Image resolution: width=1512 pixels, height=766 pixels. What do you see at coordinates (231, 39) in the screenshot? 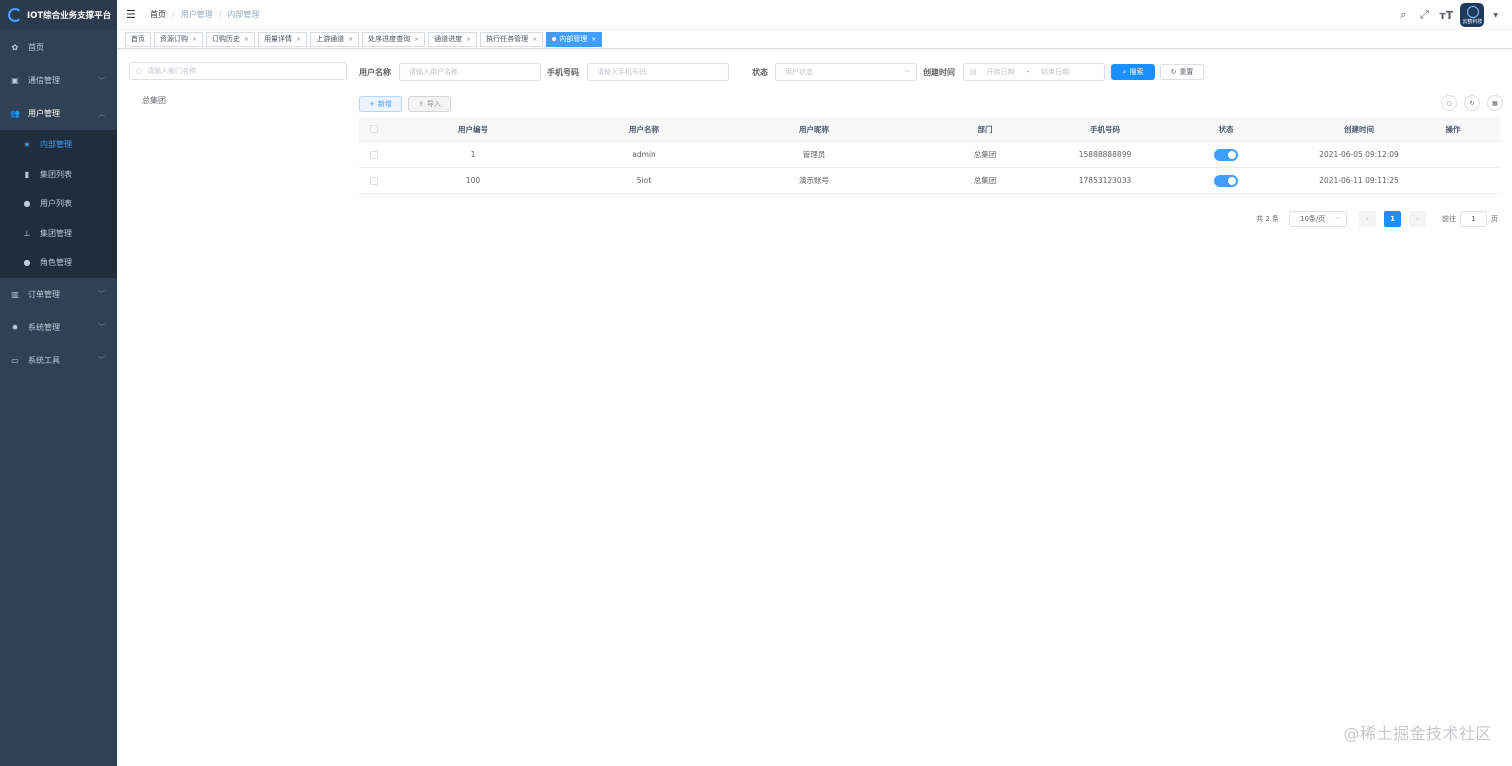
I see `tag-order-history: 订购历史 ×` at bounding box center [231, 39].